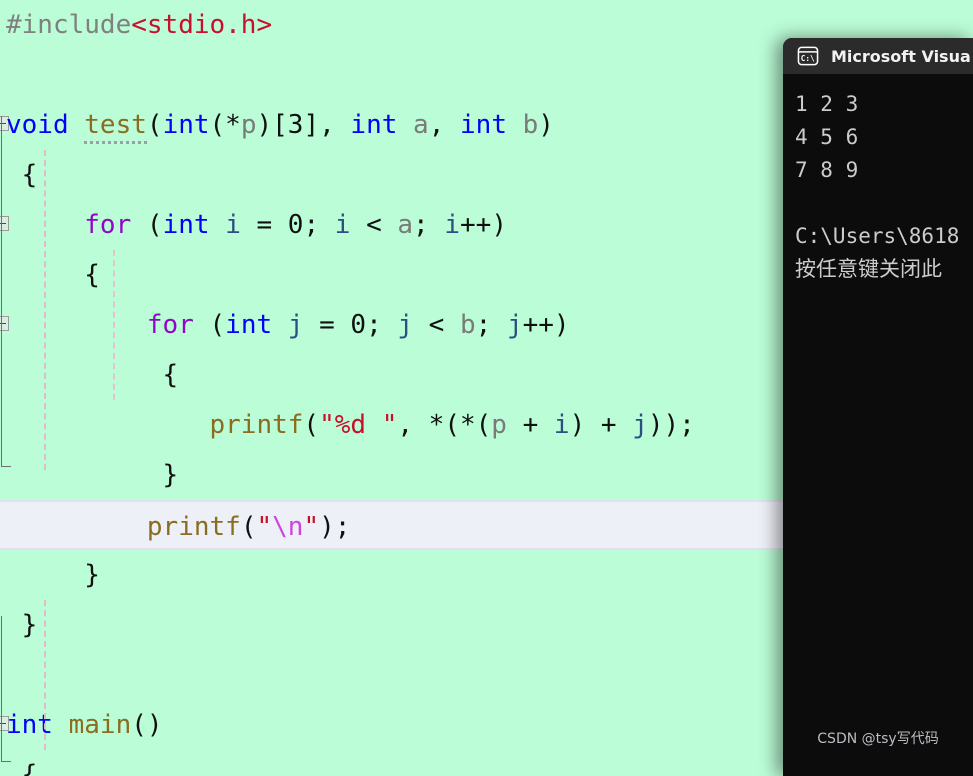 This screenshot has height=776, width=973. Describe the element at coordinates (147, 725) in the screenshot. I see `code-token: ()` at that location.